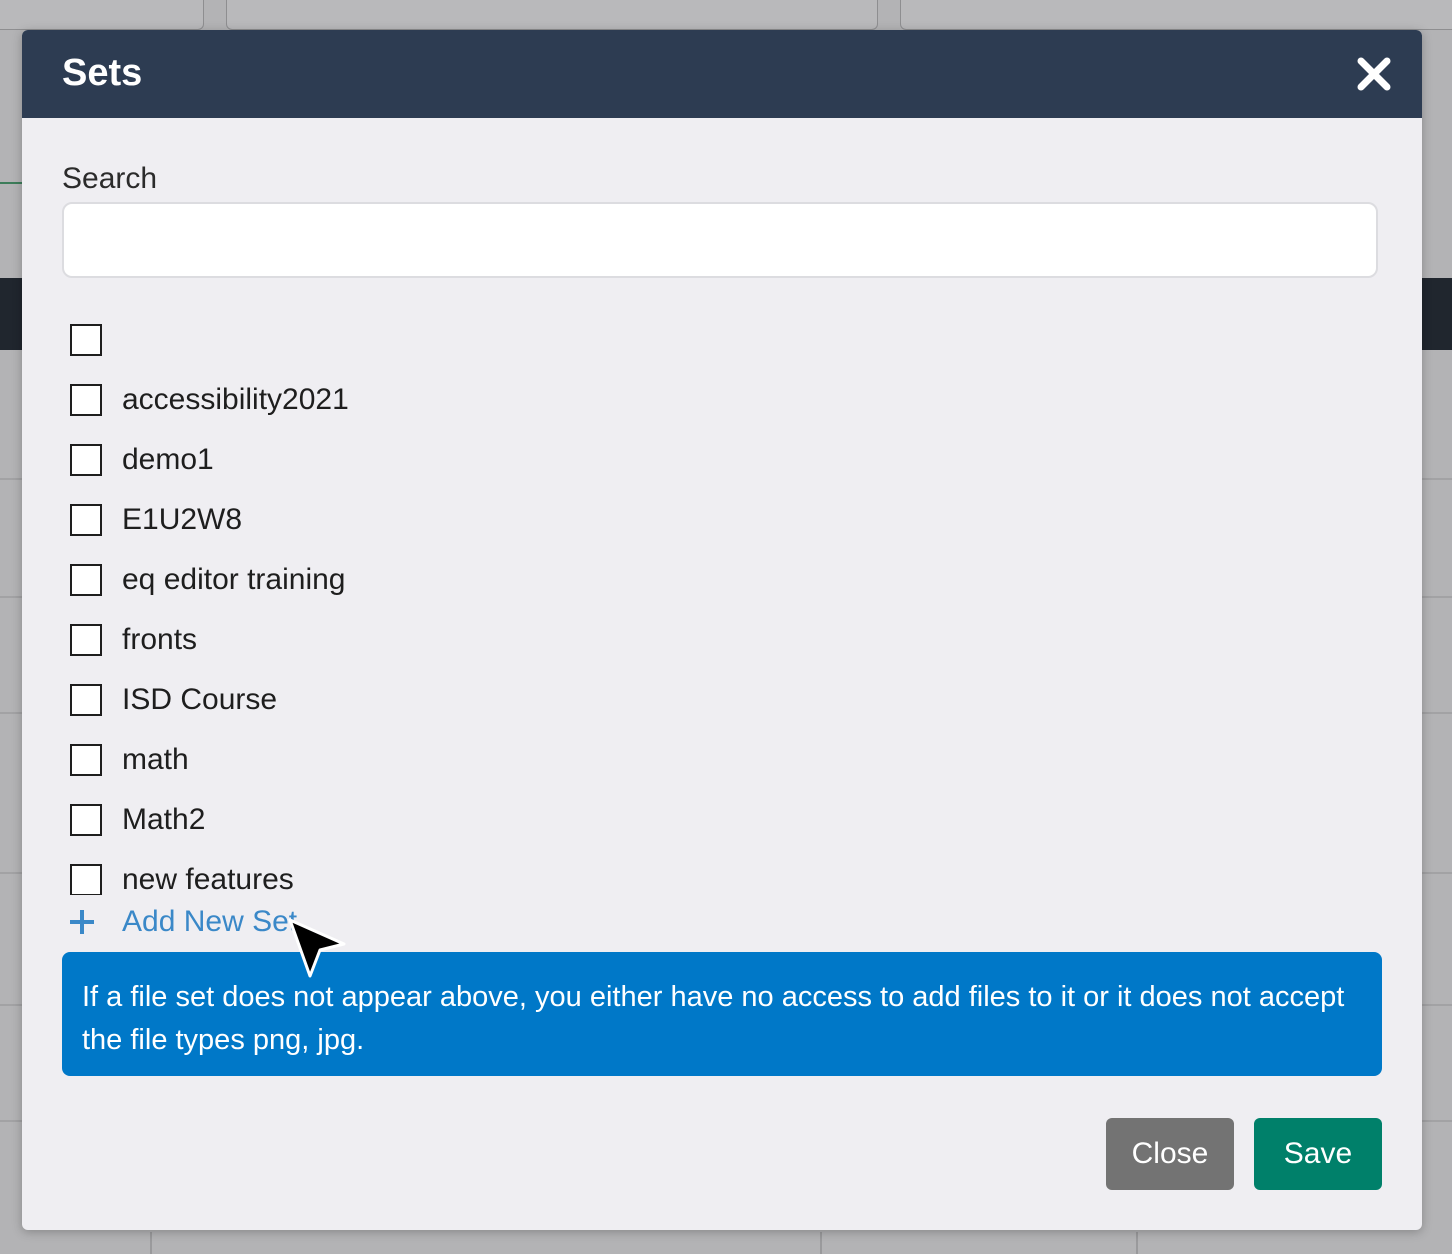 The height and width of the screenshot is (1254, 1452). I want to click on search-label: Search, so click(110, 178).